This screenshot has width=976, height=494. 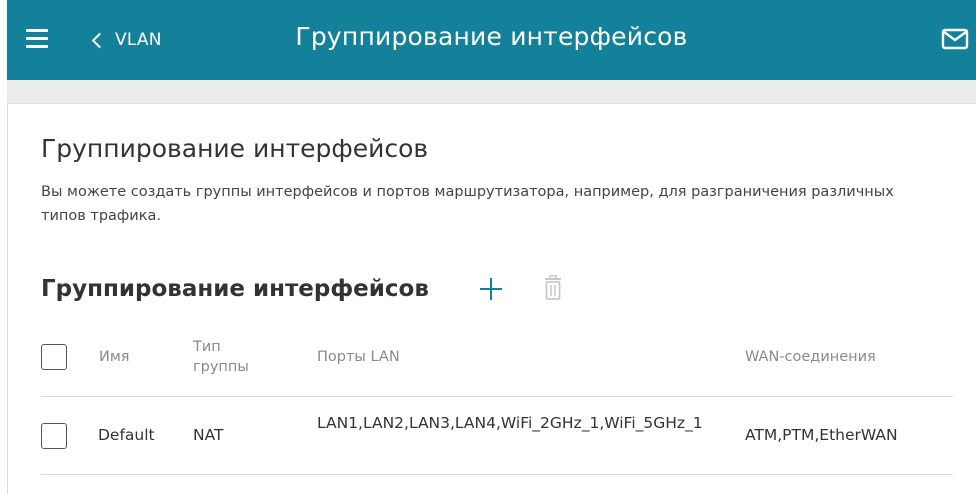 What do you see at coordinates (810, 357) in the screenshot?
I see `column-header-wan: WAN-соединения` at bounding box center [810, 357].